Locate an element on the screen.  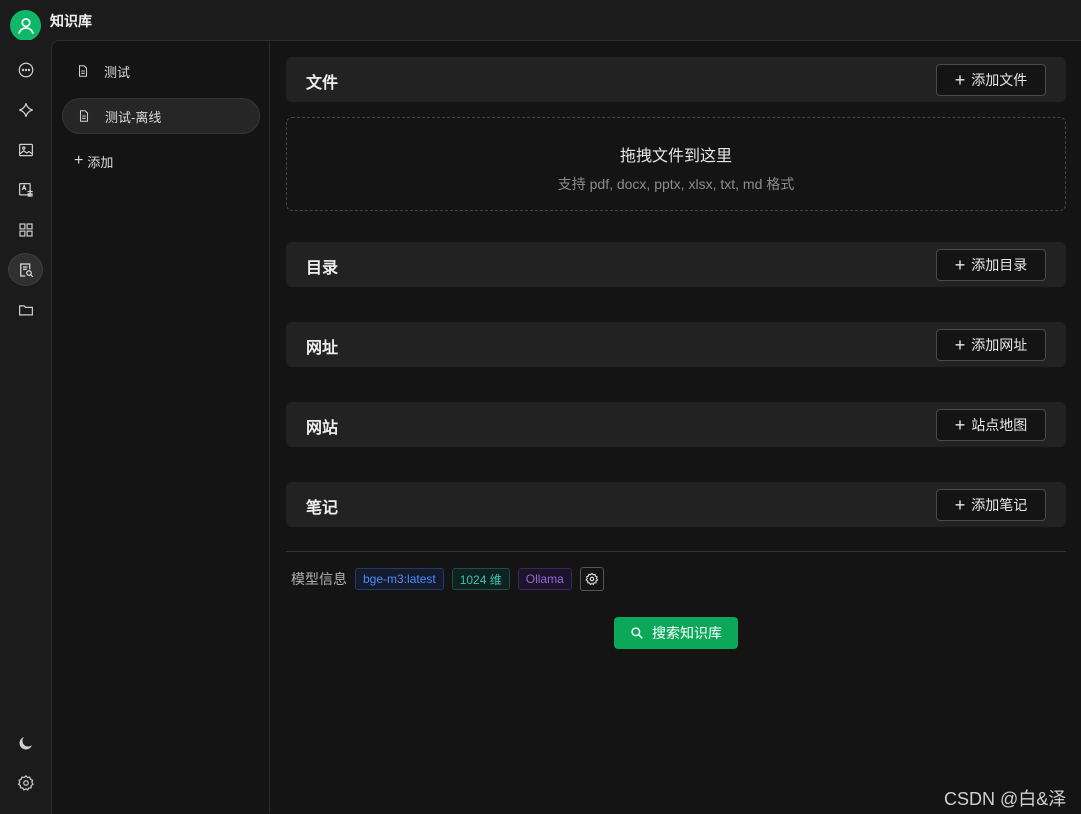
rail-knowledge-base is located at coordinates (25, 269).